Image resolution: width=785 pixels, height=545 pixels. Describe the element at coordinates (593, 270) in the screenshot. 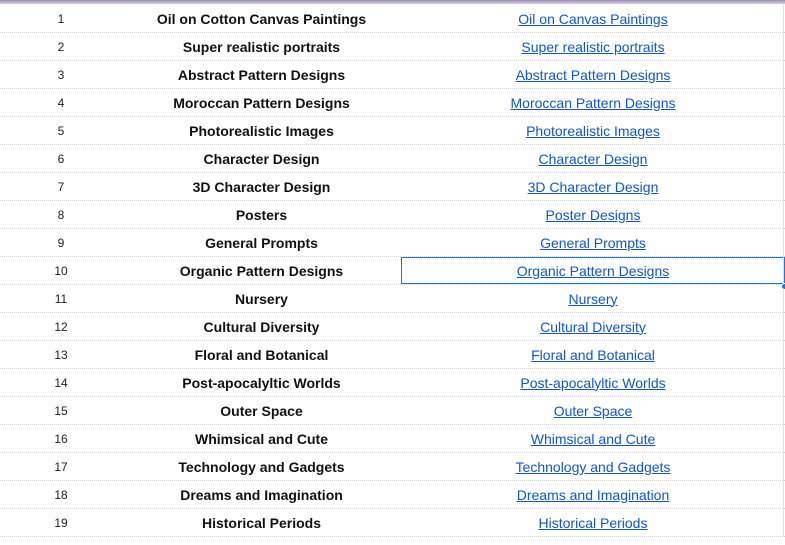

I see `category-link-selected: Organic Pattern Designs` at that location.